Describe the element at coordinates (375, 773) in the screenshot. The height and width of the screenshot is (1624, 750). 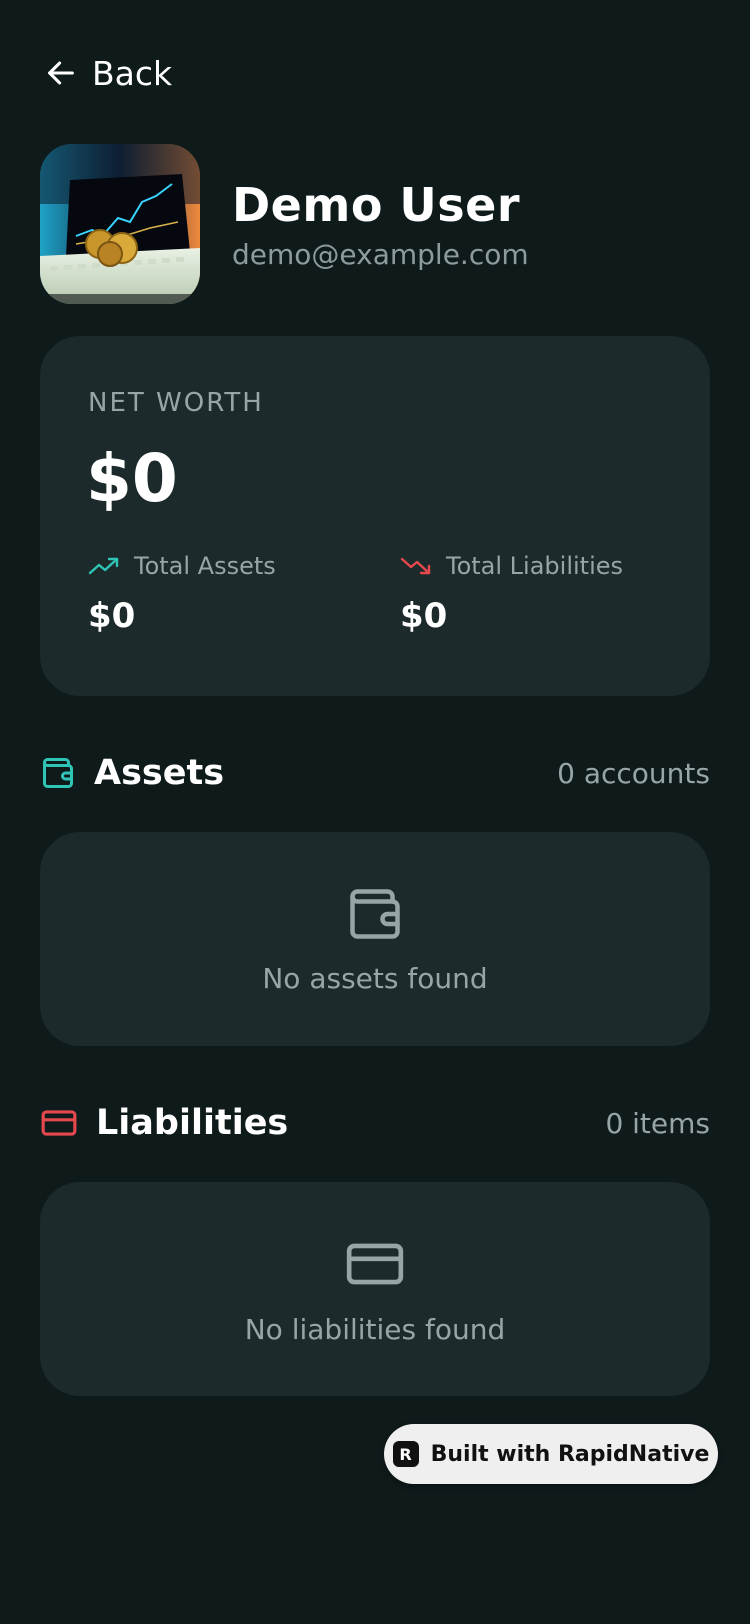
I see `assets-section-header: Assets 0 accounts` at that location.